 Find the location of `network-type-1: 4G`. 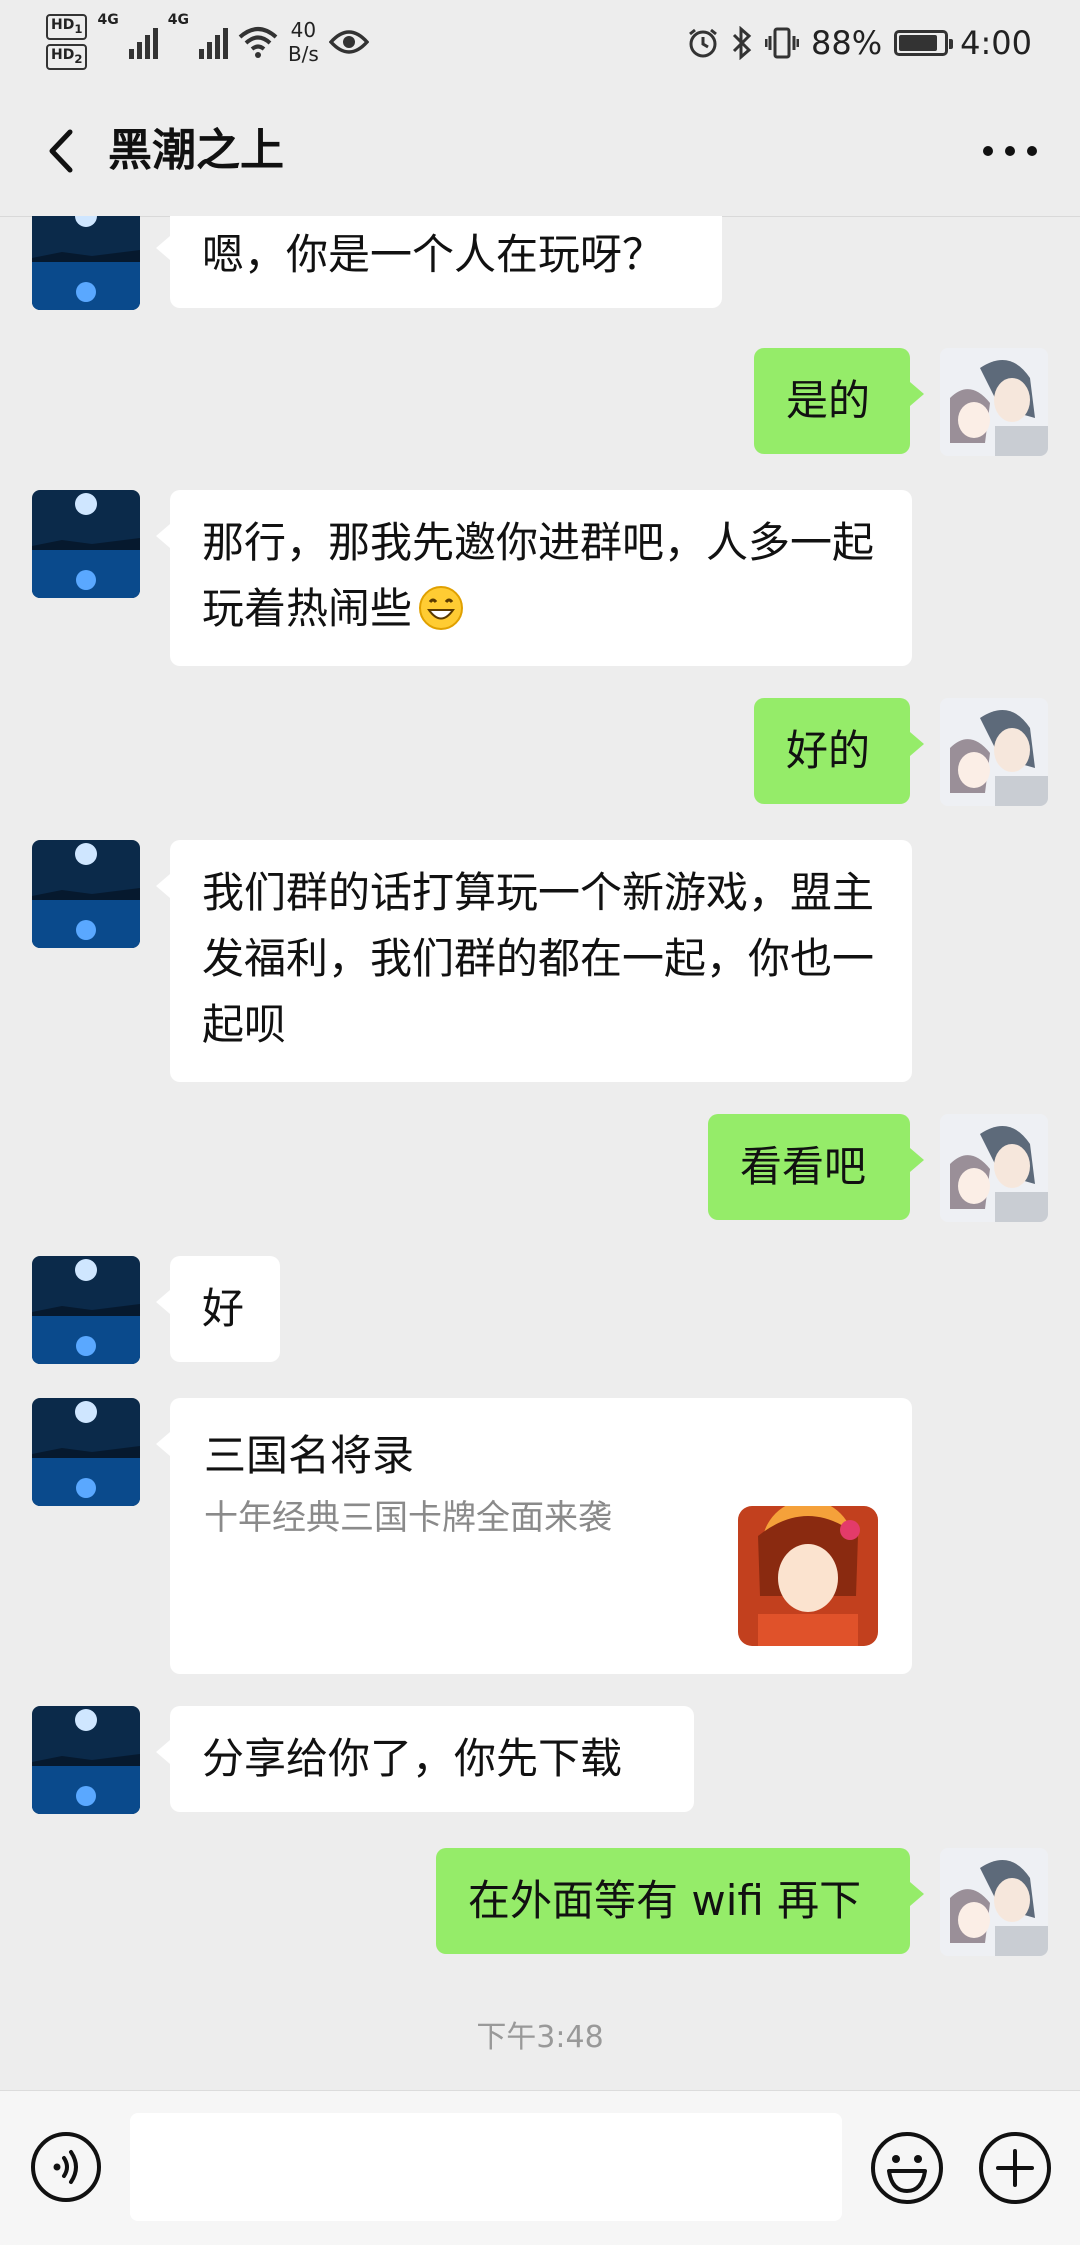

network-type-1: 4G is located at coordinates (108, 20).